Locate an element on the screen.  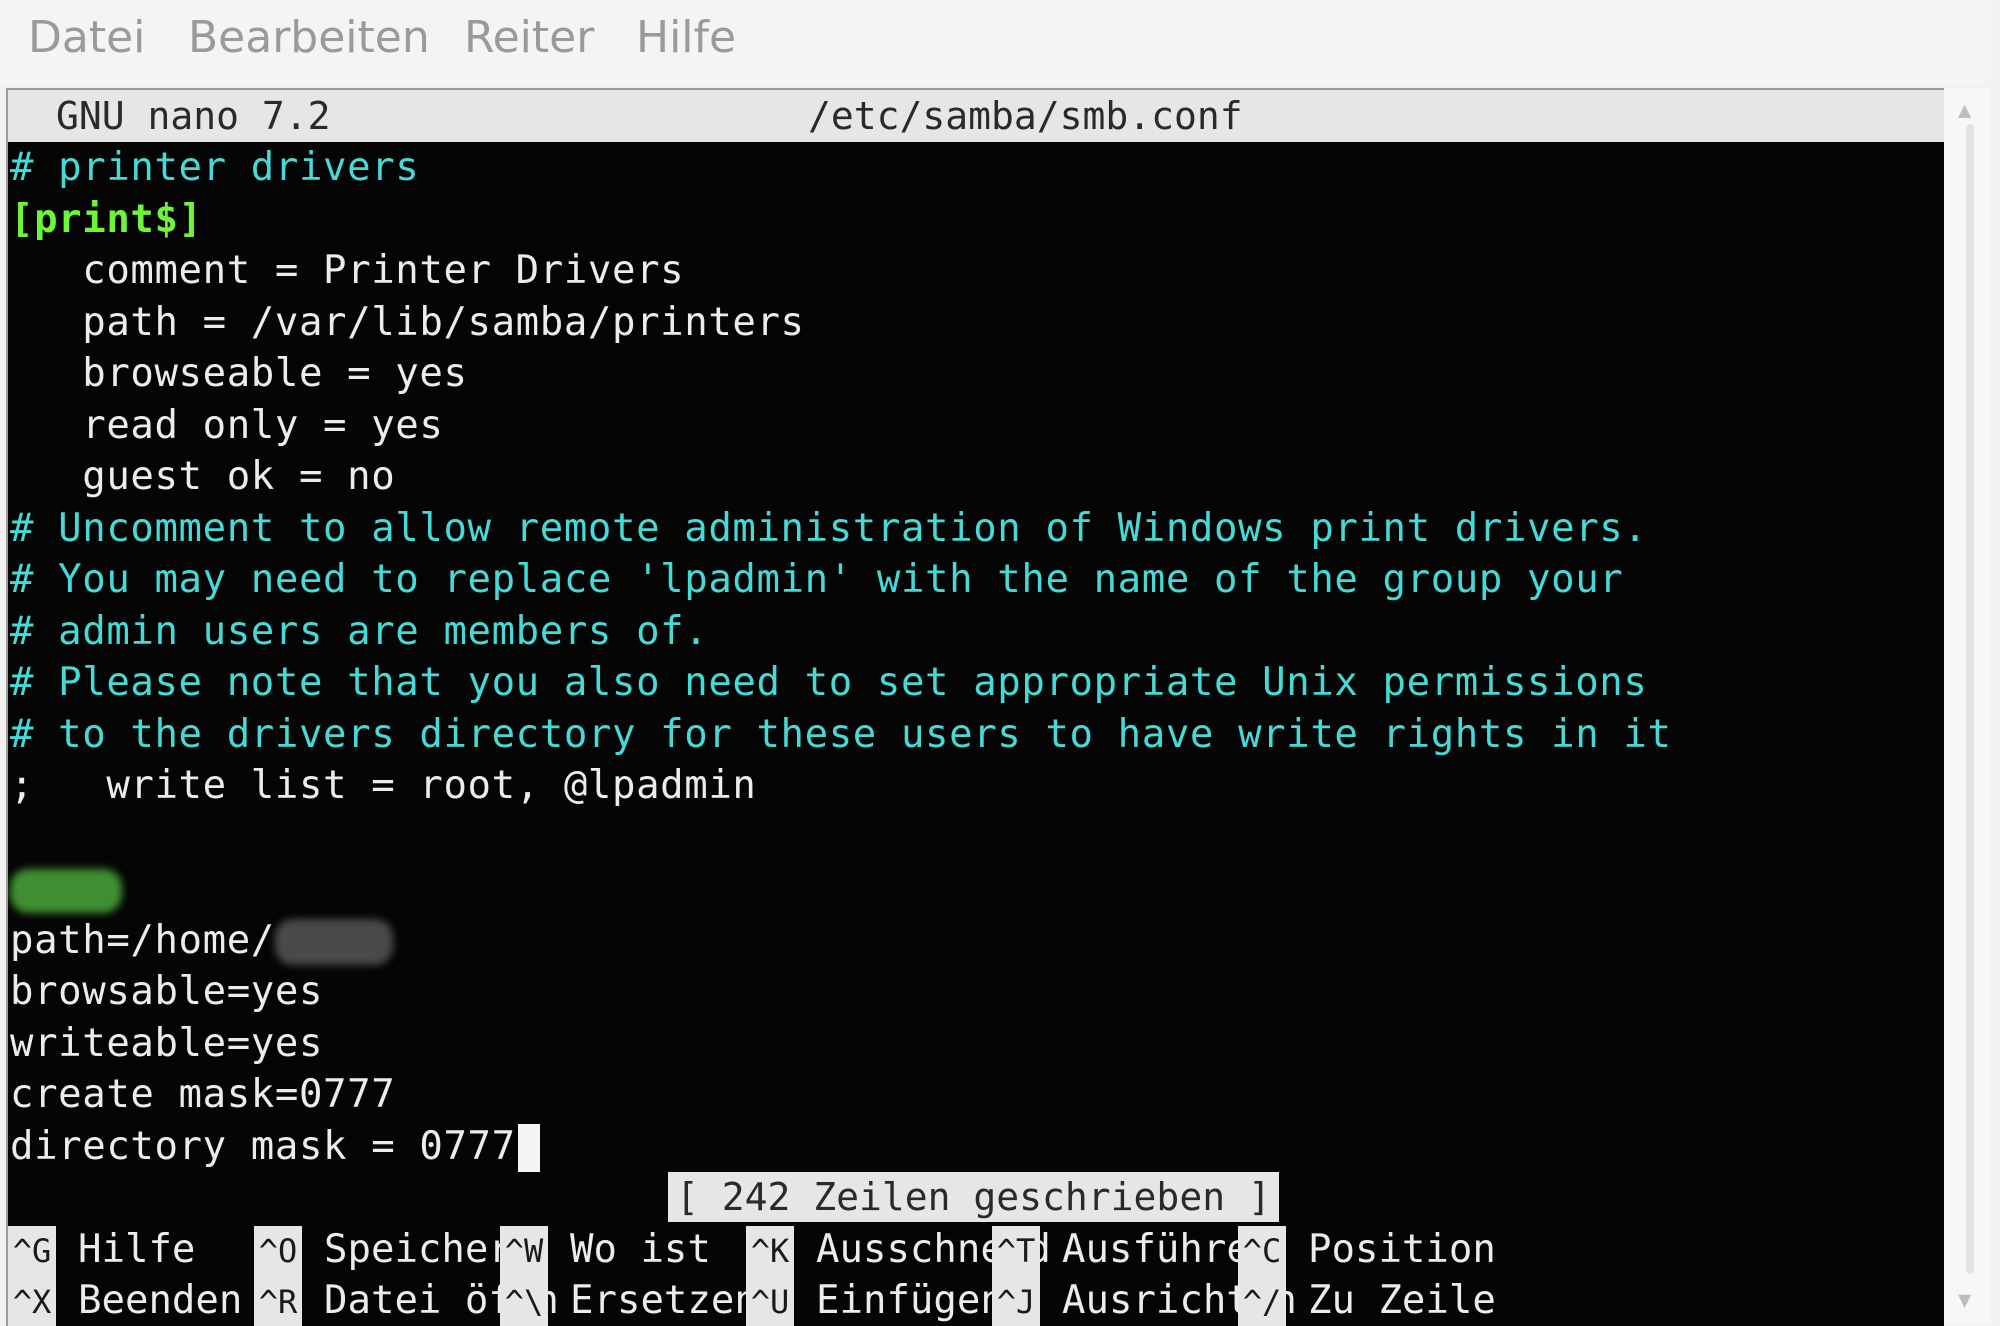
scroll-down-arrow-icon: ▼ is located at coordinates (1964, 1300).